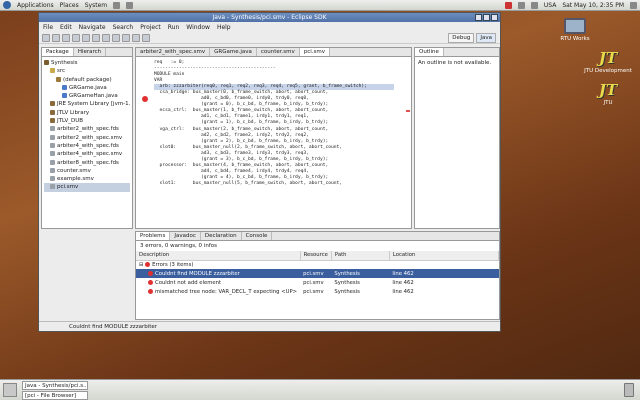 The width and height of the screenshot is (640, 400). I want to click on mail-launcher-icon, so click(130, 5).